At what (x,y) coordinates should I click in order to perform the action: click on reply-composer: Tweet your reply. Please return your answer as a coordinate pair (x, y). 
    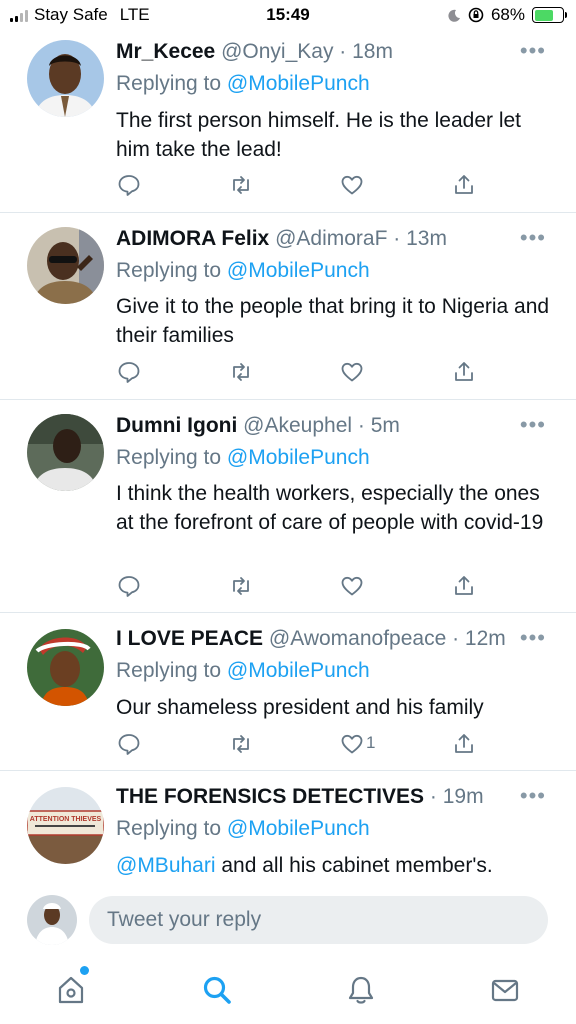
    Looking at the image, I should click on (288, 921).